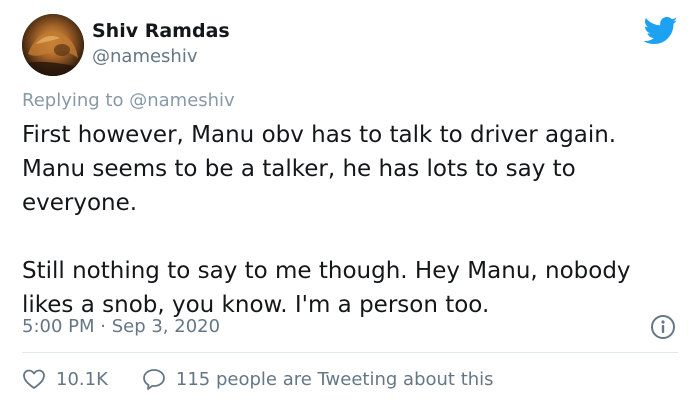 The height and width of the screenshot is (406, 700). What do you see at coordinates (128, 100) in the screenshot?
I see `replying-to: Replying to @nameshiv` at bounding box center [128, 100].